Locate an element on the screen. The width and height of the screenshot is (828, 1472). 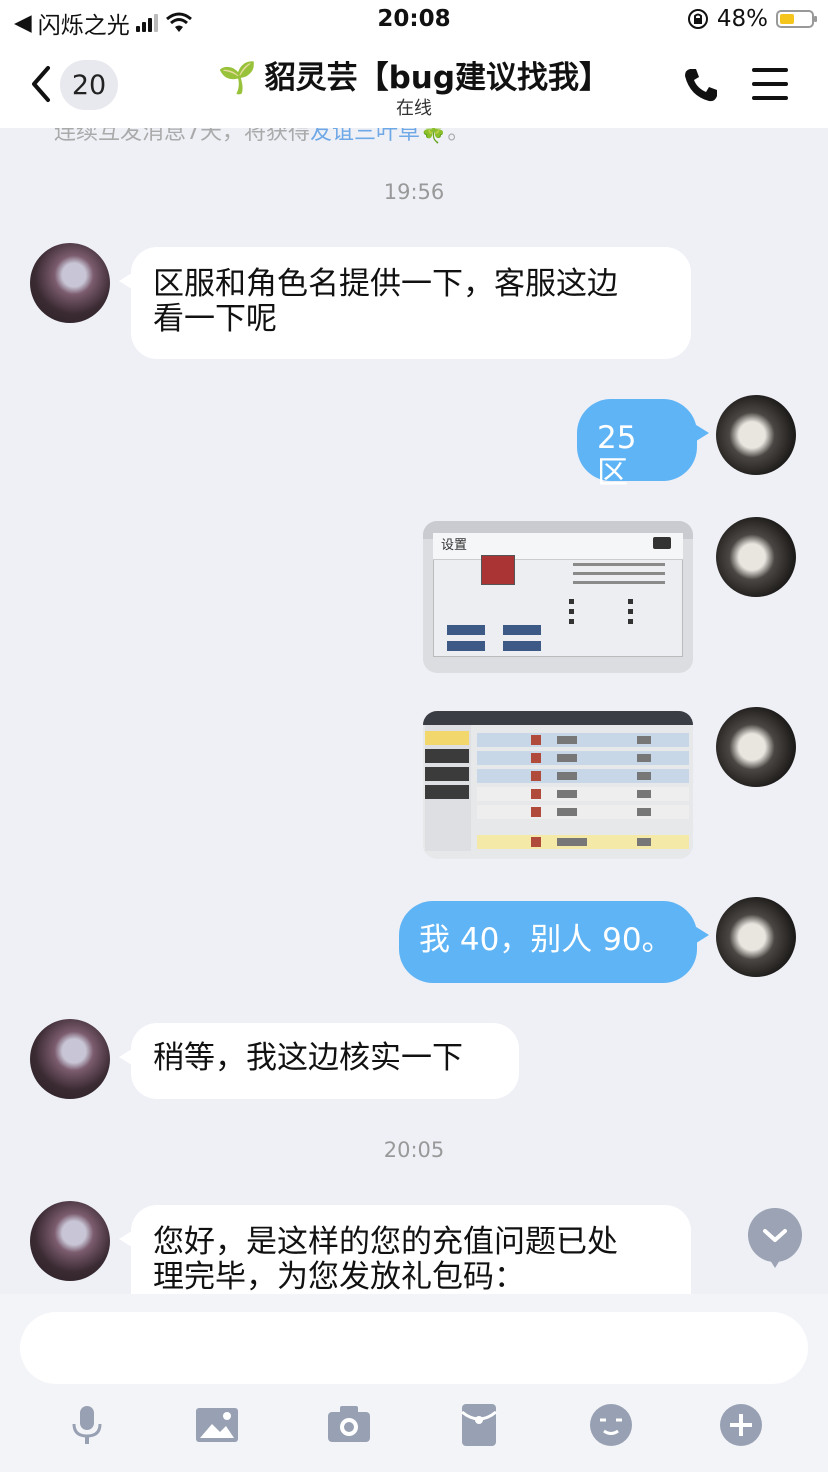
red-packet-icon is located at coordinates (479, 1425).